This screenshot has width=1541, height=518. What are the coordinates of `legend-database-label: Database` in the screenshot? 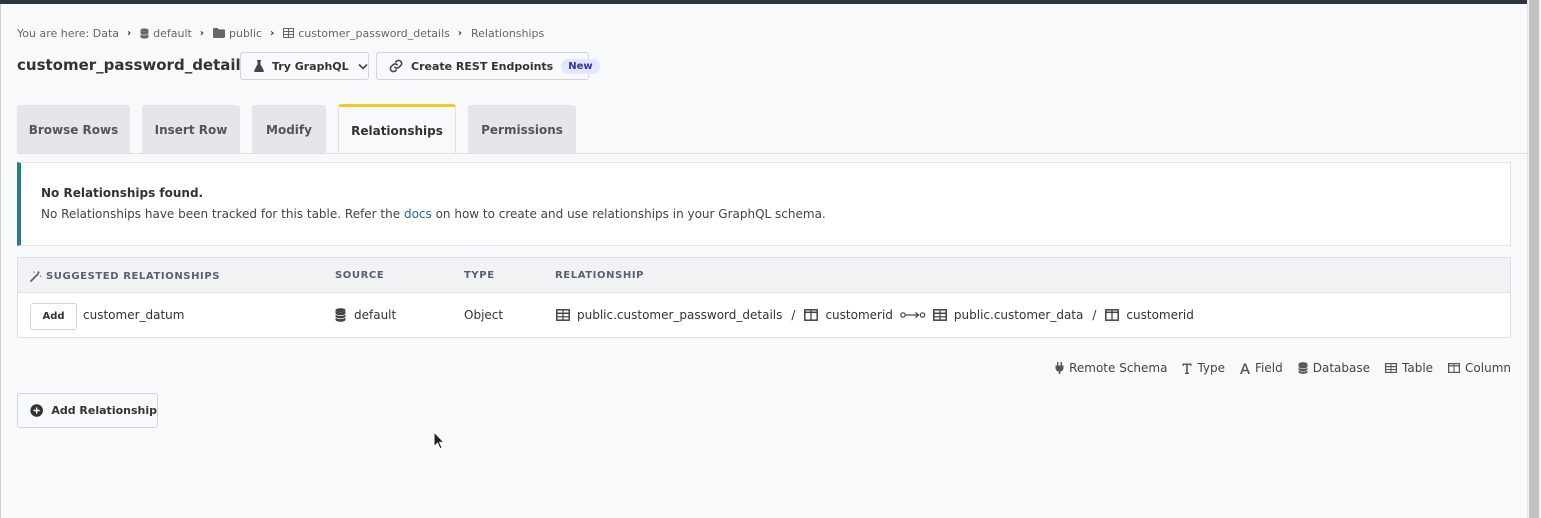 It's located at (1341, 368).